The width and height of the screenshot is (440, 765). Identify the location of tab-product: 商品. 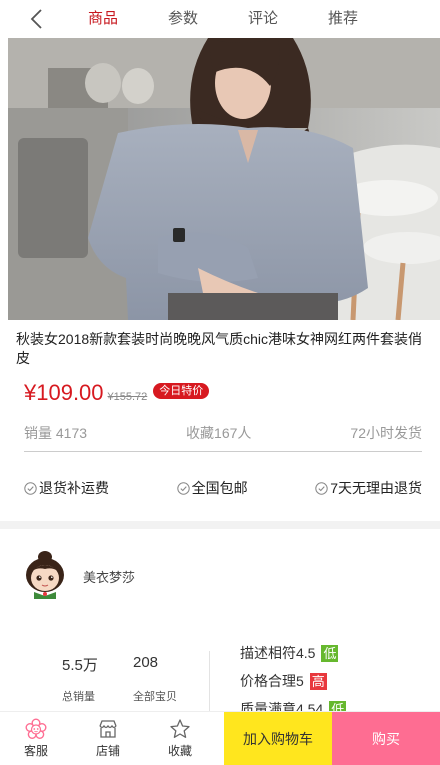
(103, 19).